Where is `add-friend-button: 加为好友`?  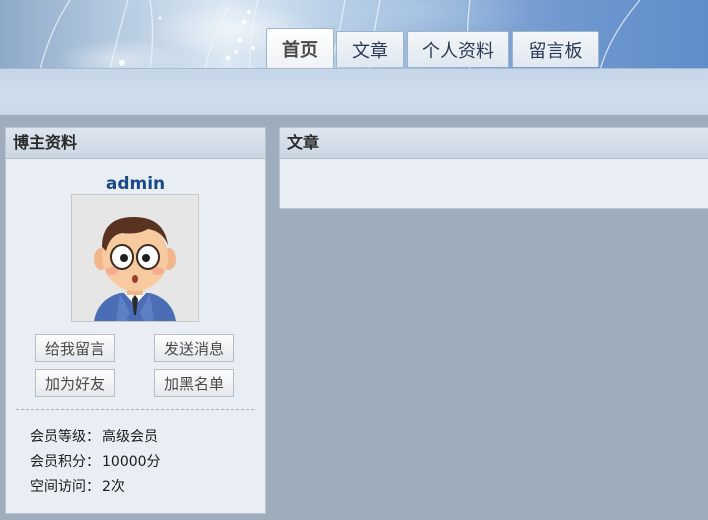 add-friend-button: 加为好友 is located at coordinates (75, 383).